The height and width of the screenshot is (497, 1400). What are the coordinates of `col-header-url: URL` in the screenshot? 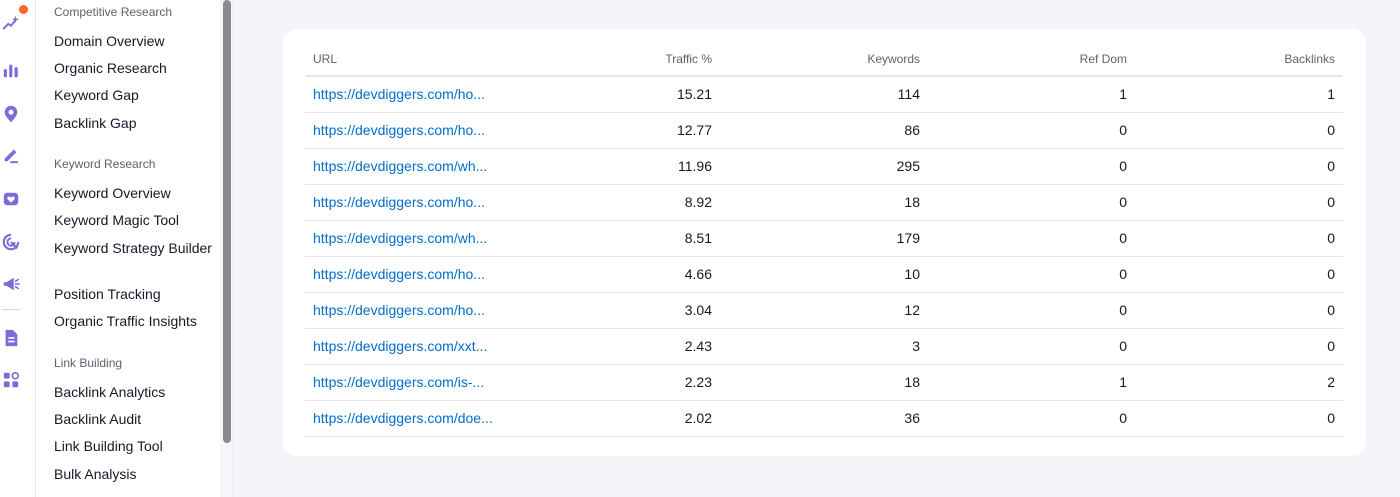 It's located at (412, 60).